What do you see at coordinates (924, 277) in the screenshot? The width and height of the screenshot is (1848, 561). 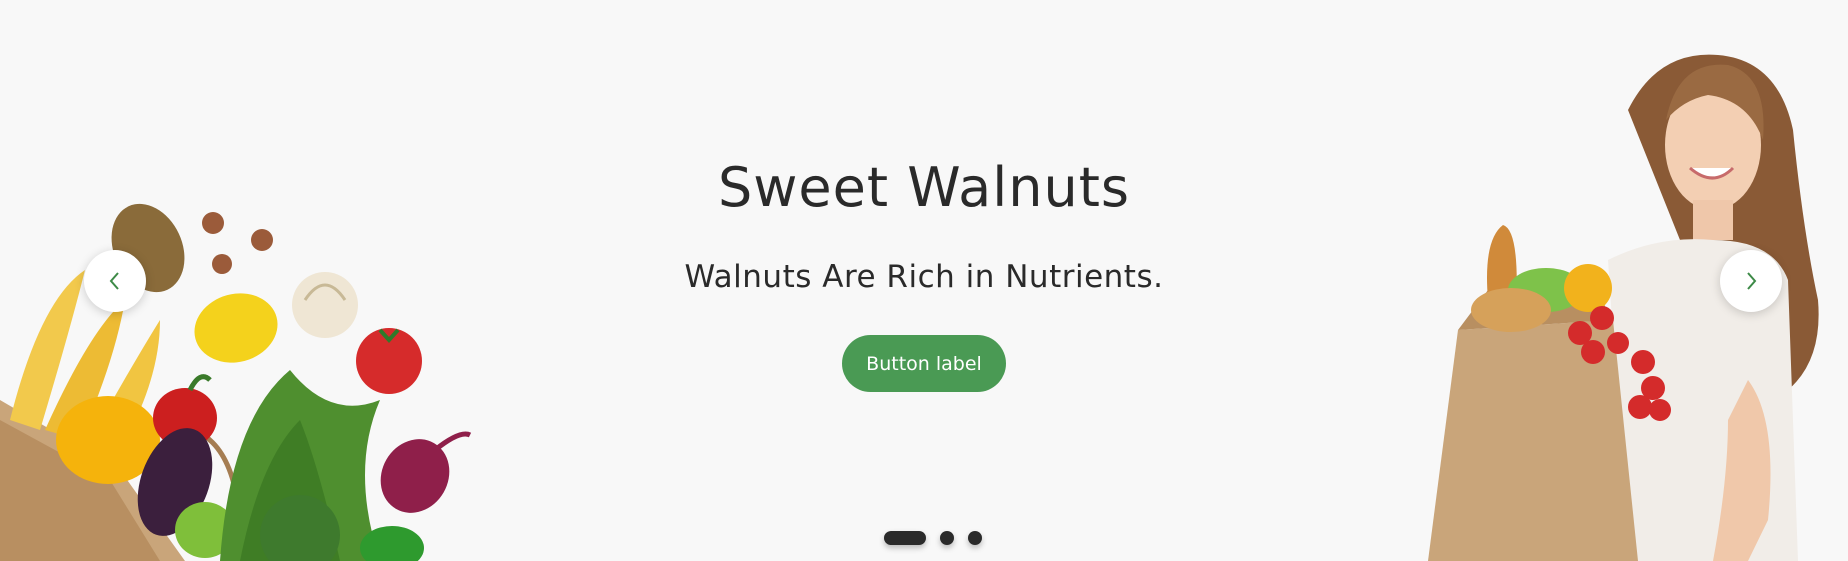 I see `slide-subtitle: Walnuts Are Rich in Nutrients.` at bounding box center [924, 277].